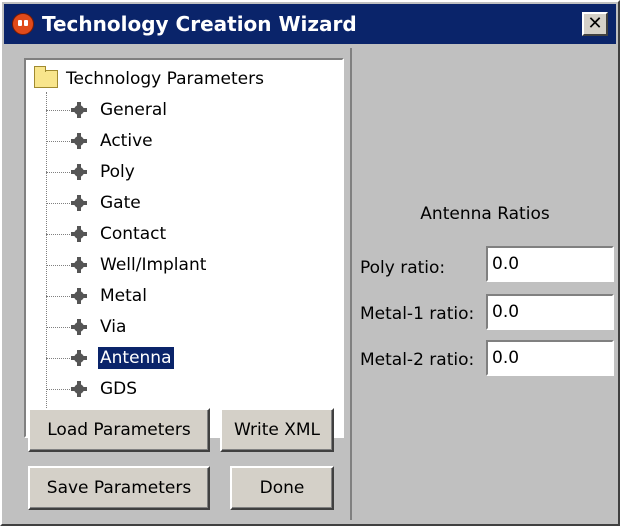  Describe the element at coordinates (91, 172) in the screenshot. I see `tree-item-poly: Poly` at that location.